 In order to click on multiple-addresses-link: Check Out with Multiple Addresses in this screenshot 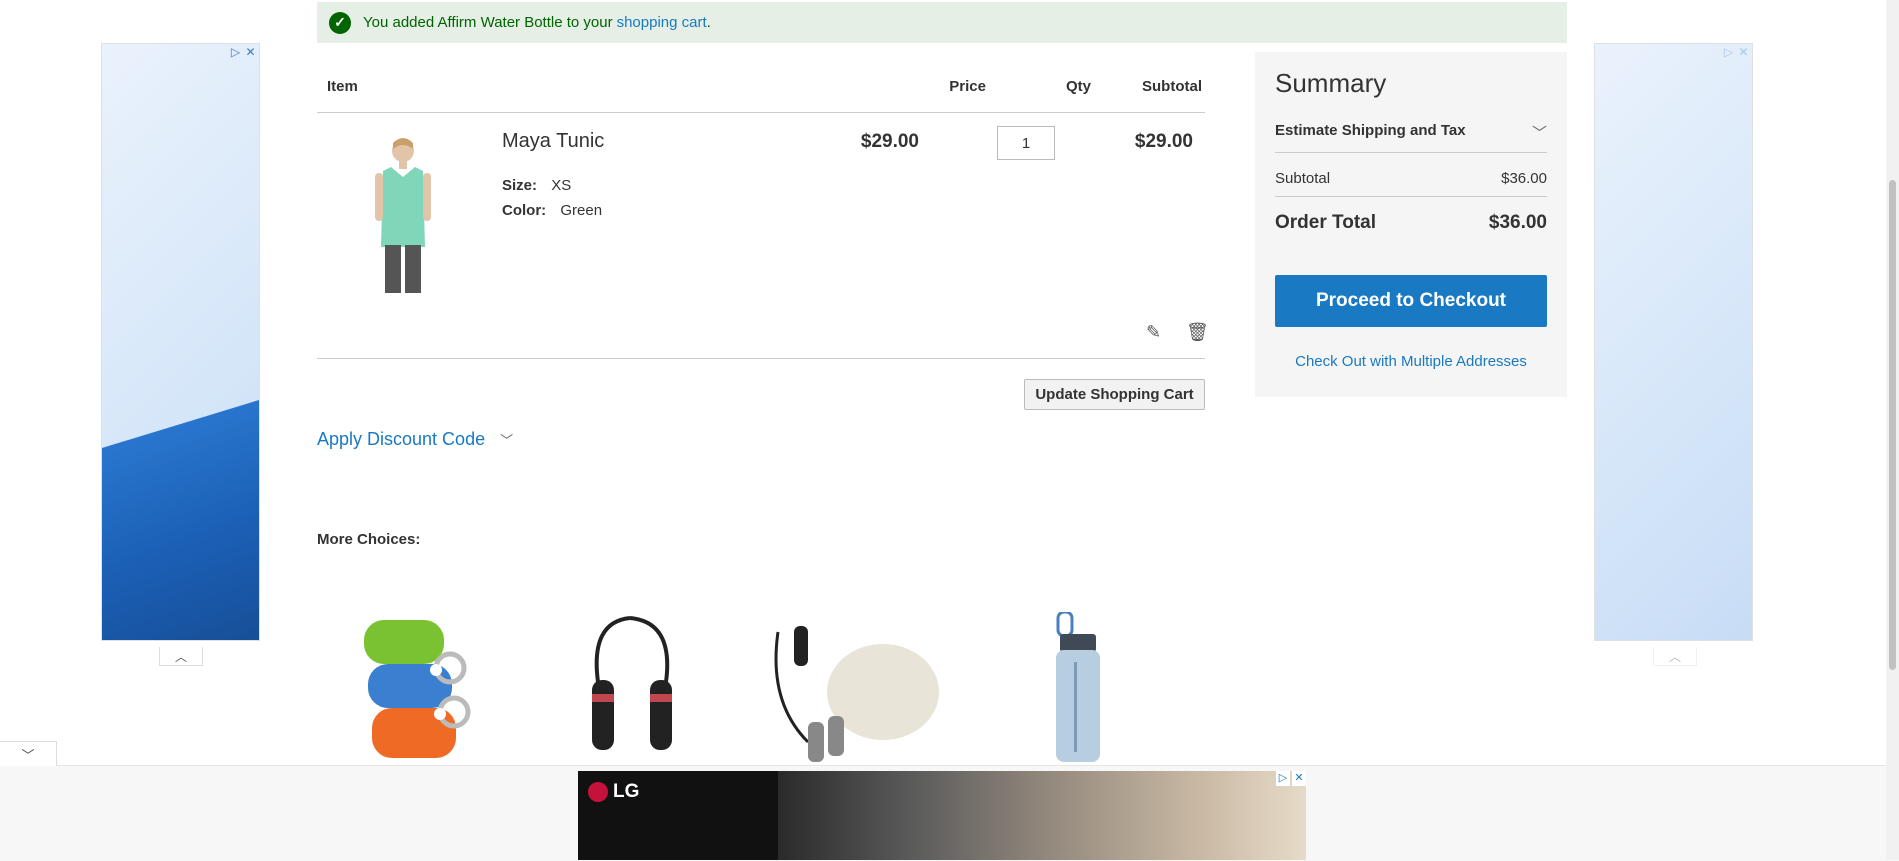, I will do `click(1411, 361)`.